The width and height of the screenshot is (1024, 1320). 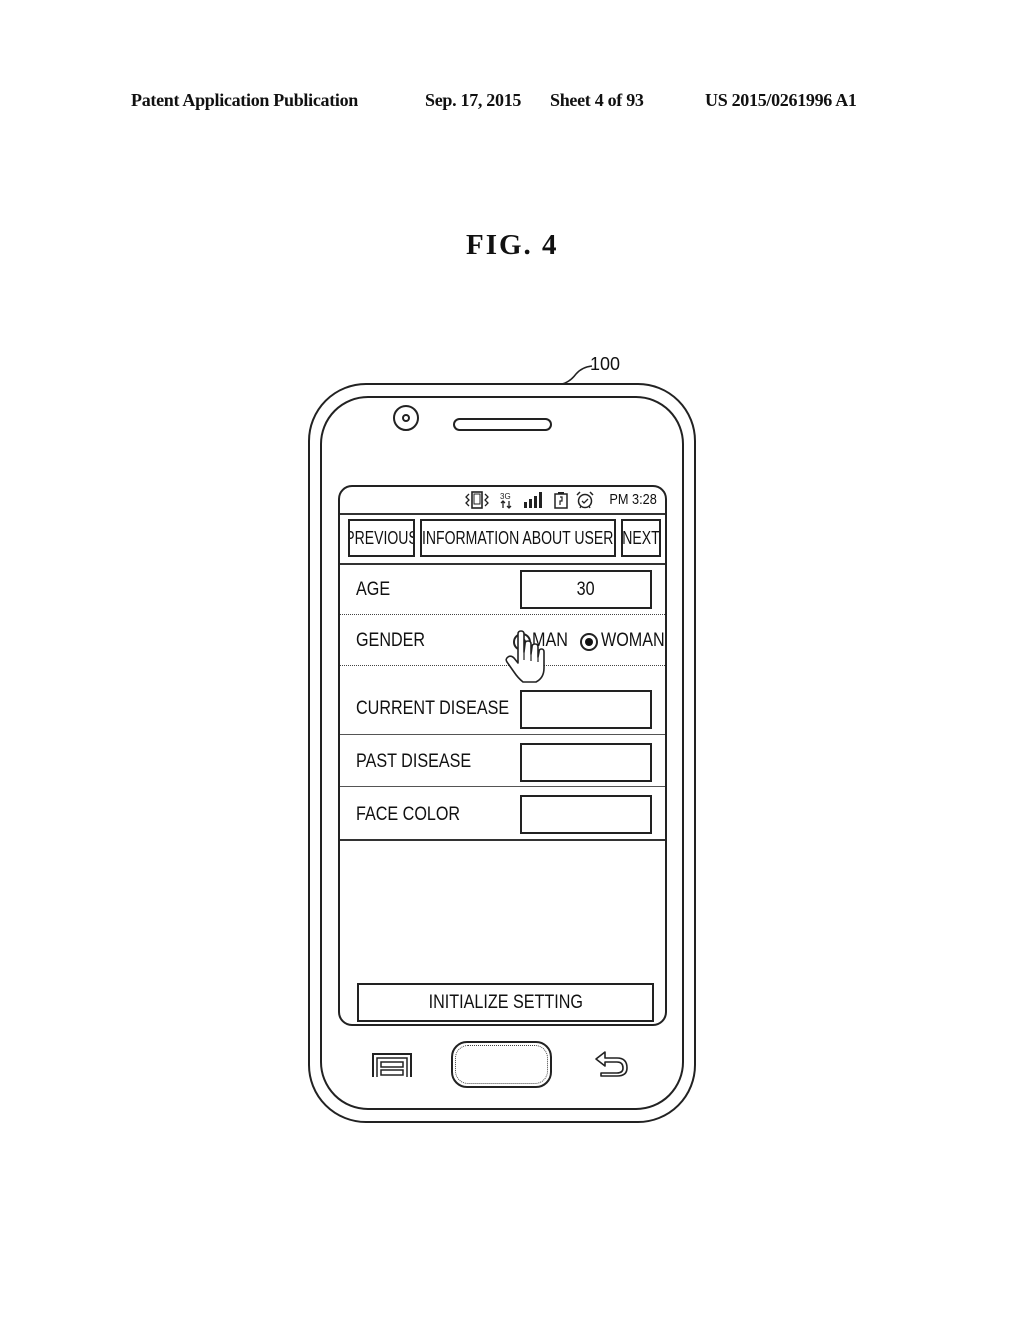 I want to click on menu-key-icon, so click(x=392, y=1065).